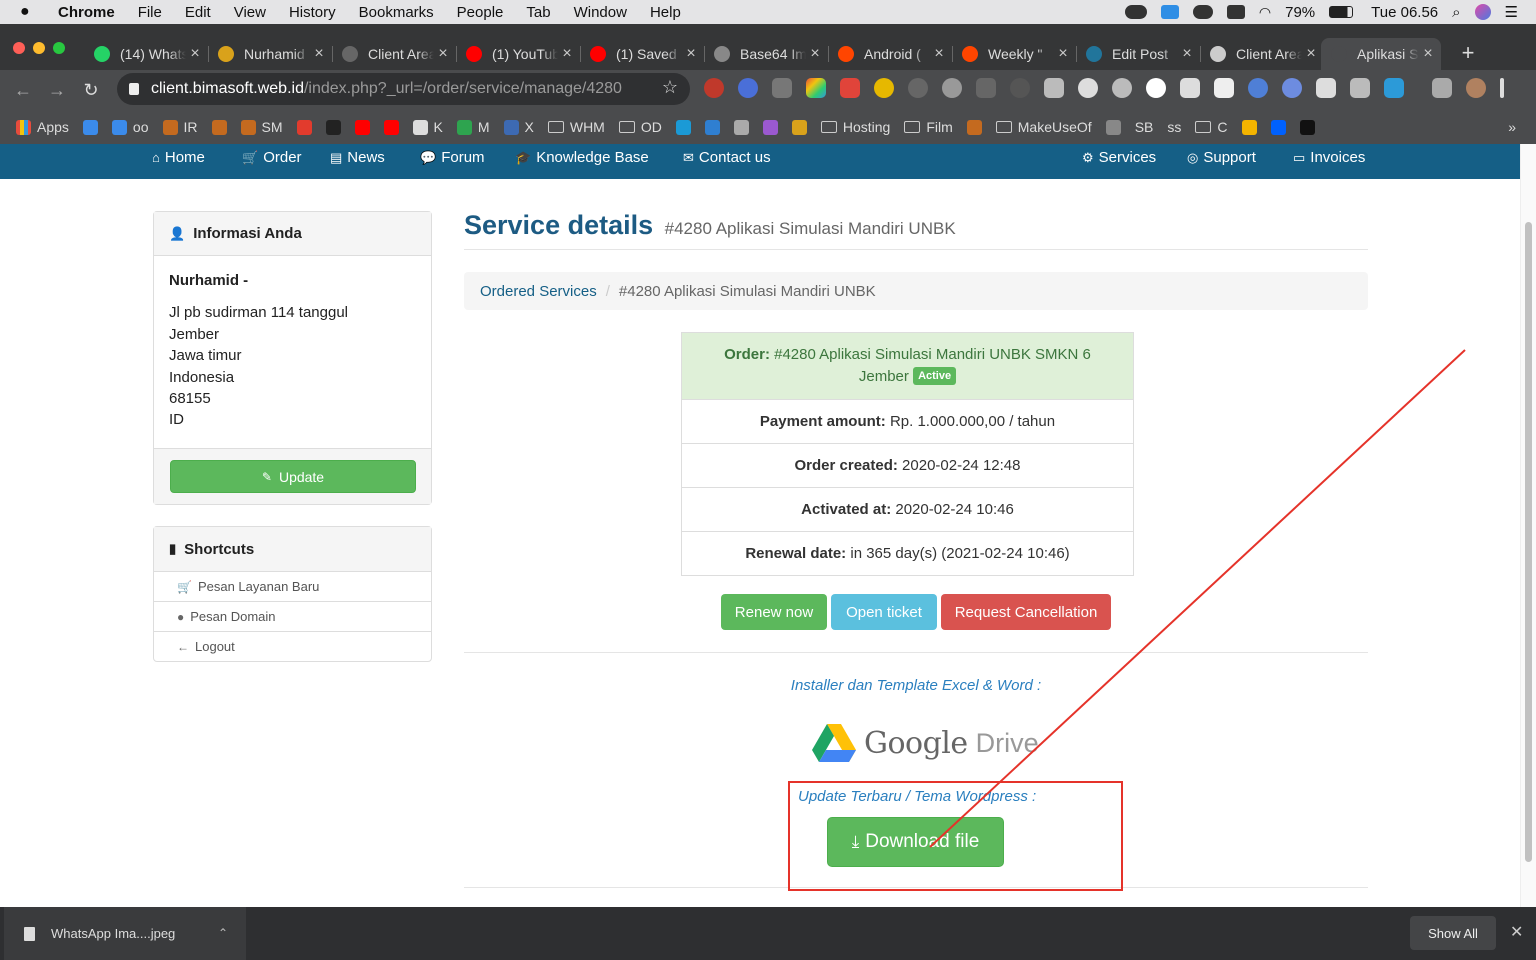 The width and height of the screenshot is (1536, 960). Describe the element at coordinates (1453, 933) in the screenshot. I see `show-all-button: Show All` at that location.